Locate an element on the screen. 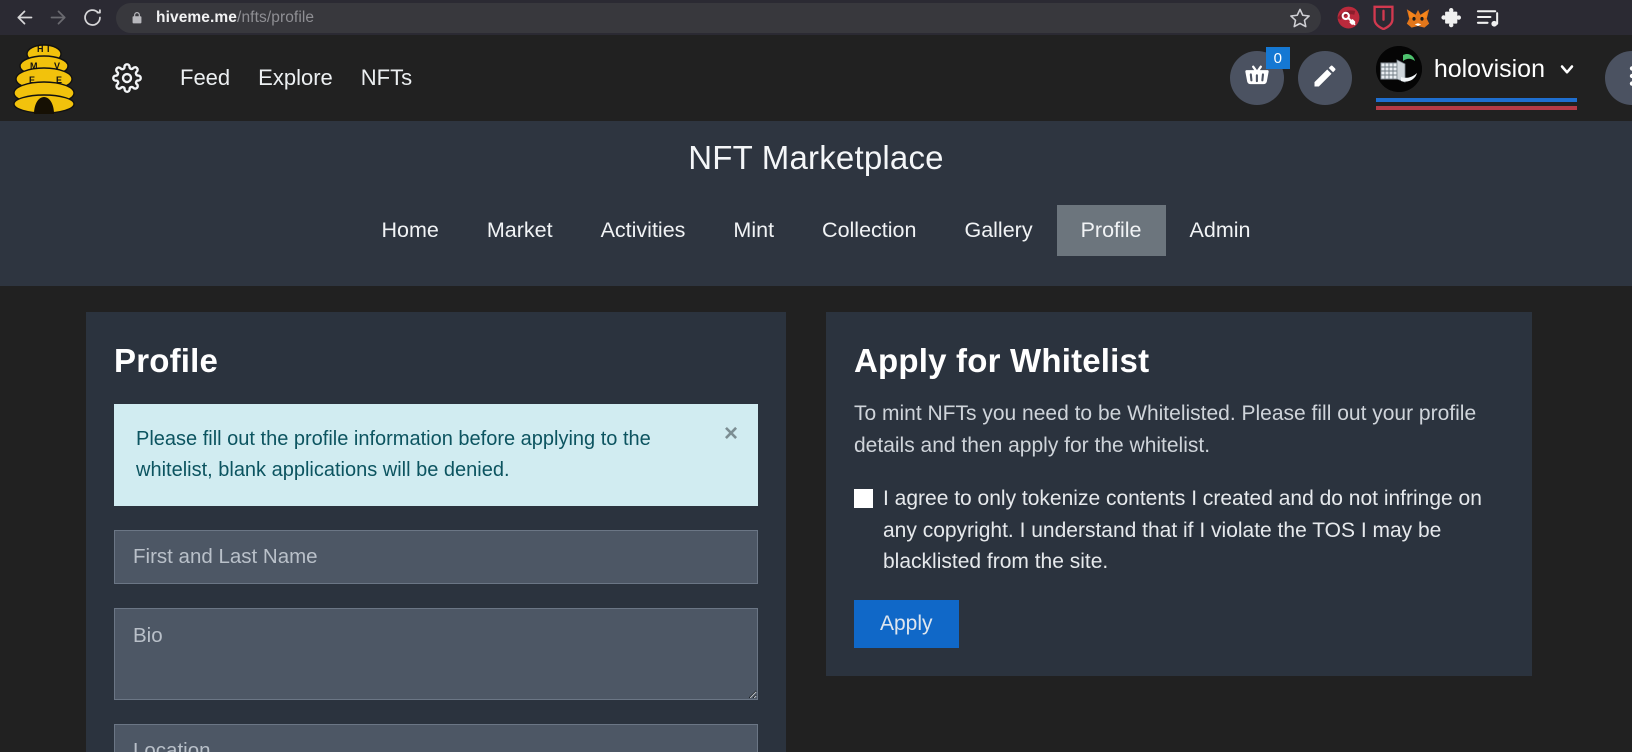 This screenshot has width=1632, height=752. name-input is located at coordinates (436, 557).